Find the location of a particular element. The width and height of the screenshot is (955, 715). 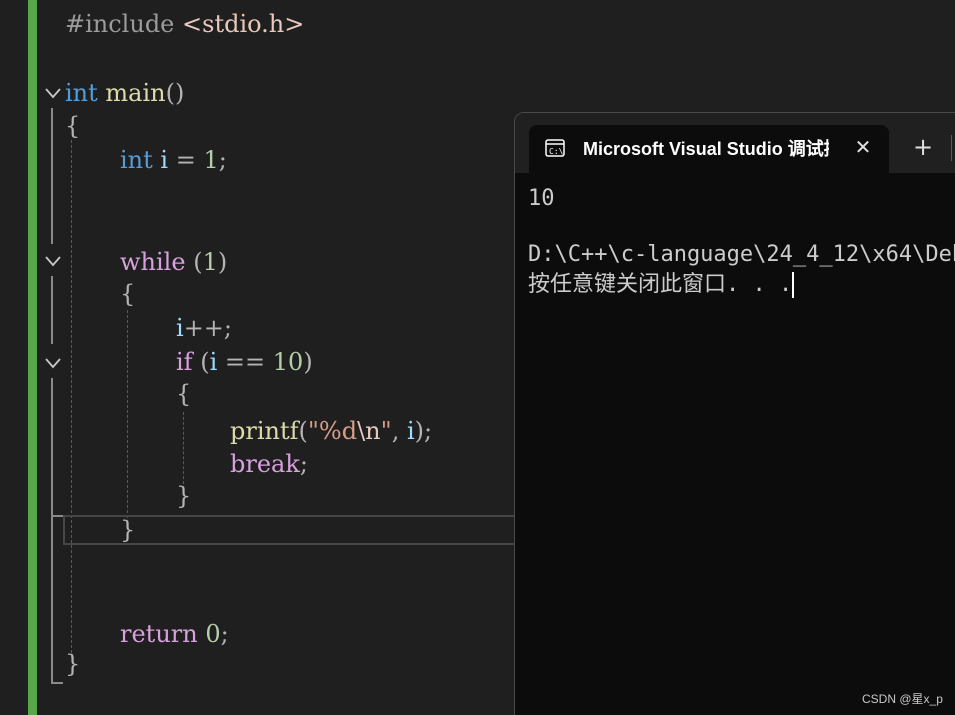

terminal-titlebar: C:\ Microsoft Visual Studio 调试控制台 ✕ + is located at coordinates (735, 143).